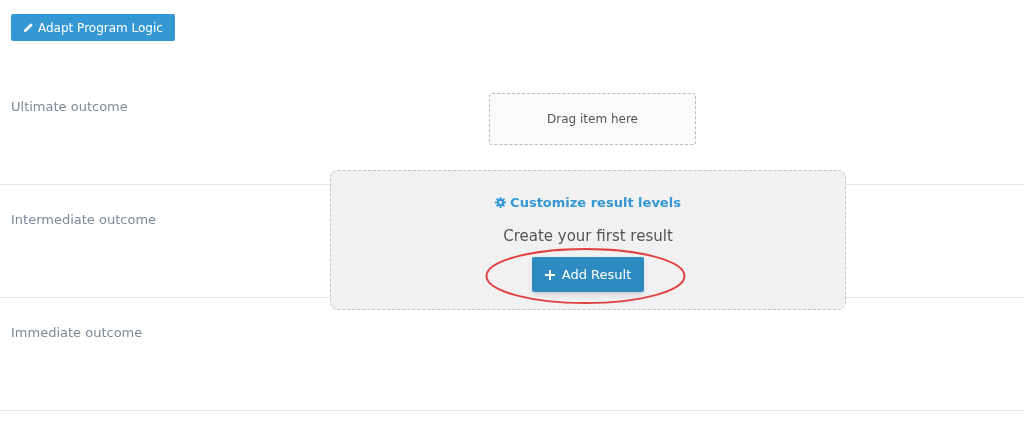 Image resolution: width=1024 pixels, height=437 pixels. What do you see at coordinates (549, 274) in the screenshot?
I see `plus-icon` at bounding box center [549, 274].